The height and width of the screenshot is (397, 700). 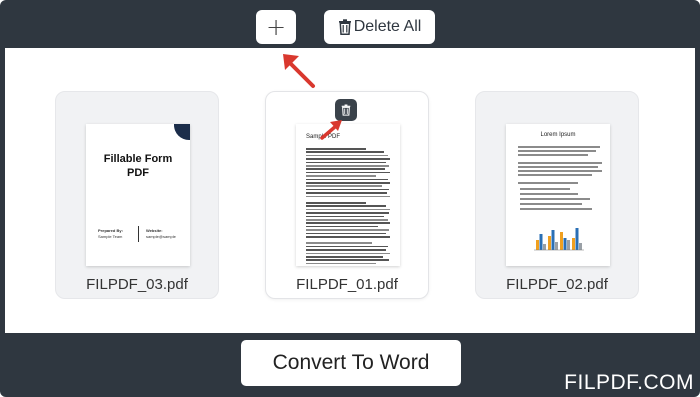 I want to click on prepared-by-label: Prepared By:, so click(x=110, y=230).